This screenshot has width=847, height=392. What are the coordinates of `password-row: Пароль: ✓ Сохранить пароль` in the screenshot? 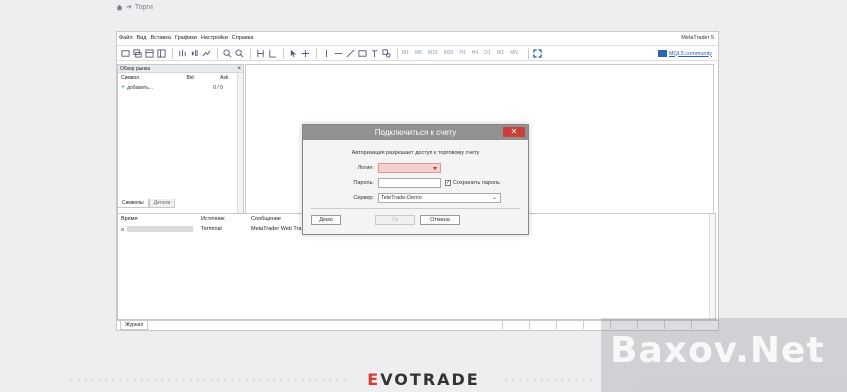 It's located at (414, 183).